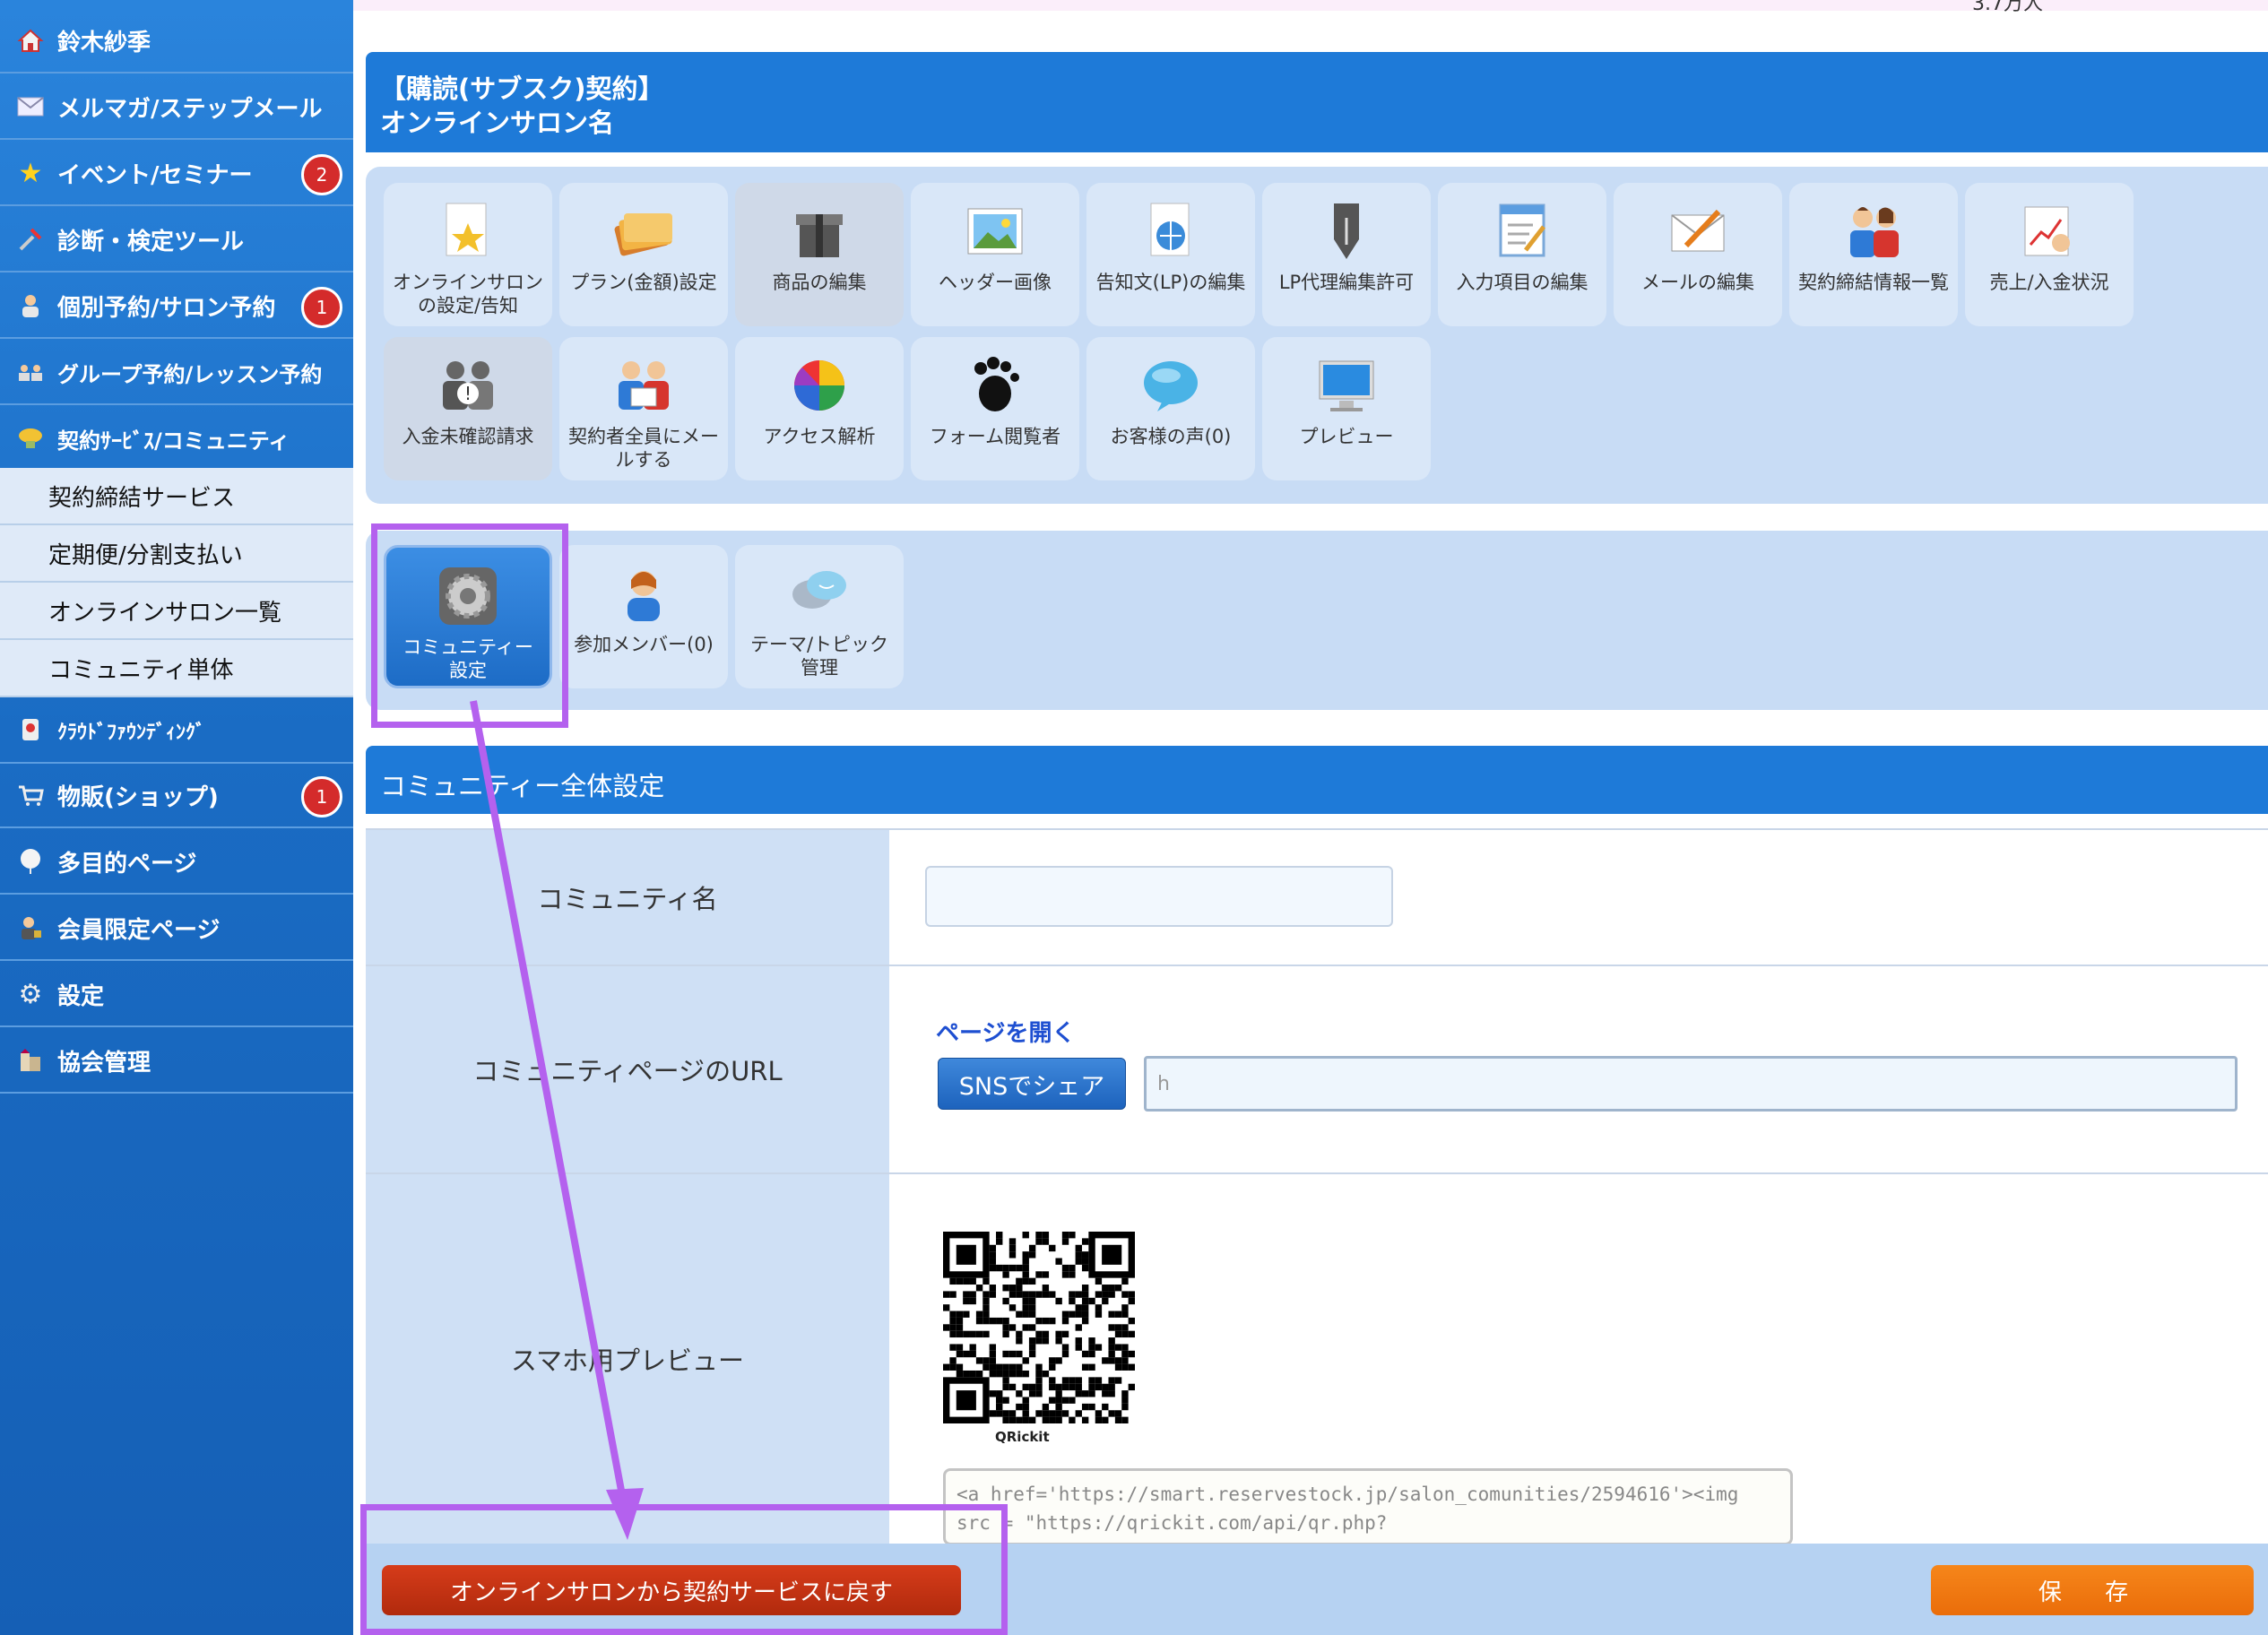 Image resolution: width=2268 pixels, height=1635 pixels. I want to click on footprint-icon, so click(995, 385).